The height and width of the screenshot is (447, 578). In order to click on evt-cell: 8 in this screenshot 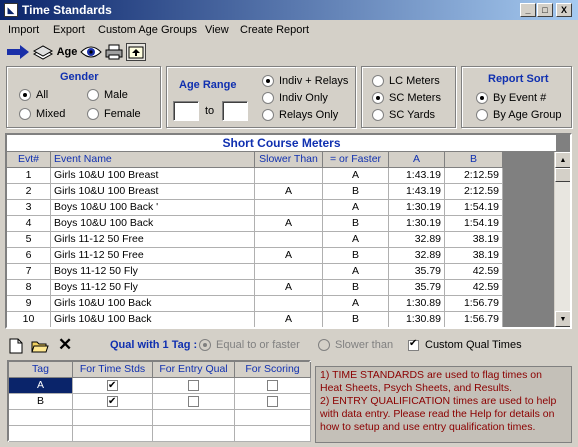, I will do `click(29, 288)`.